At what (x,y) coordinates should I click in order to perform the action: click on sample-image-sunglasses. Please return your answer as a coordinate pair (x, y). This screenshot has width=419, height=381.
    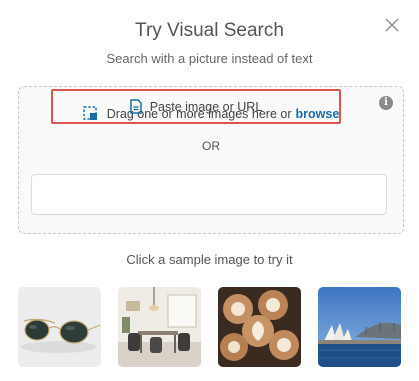
    Looking at the image, I should click on (59, 327).